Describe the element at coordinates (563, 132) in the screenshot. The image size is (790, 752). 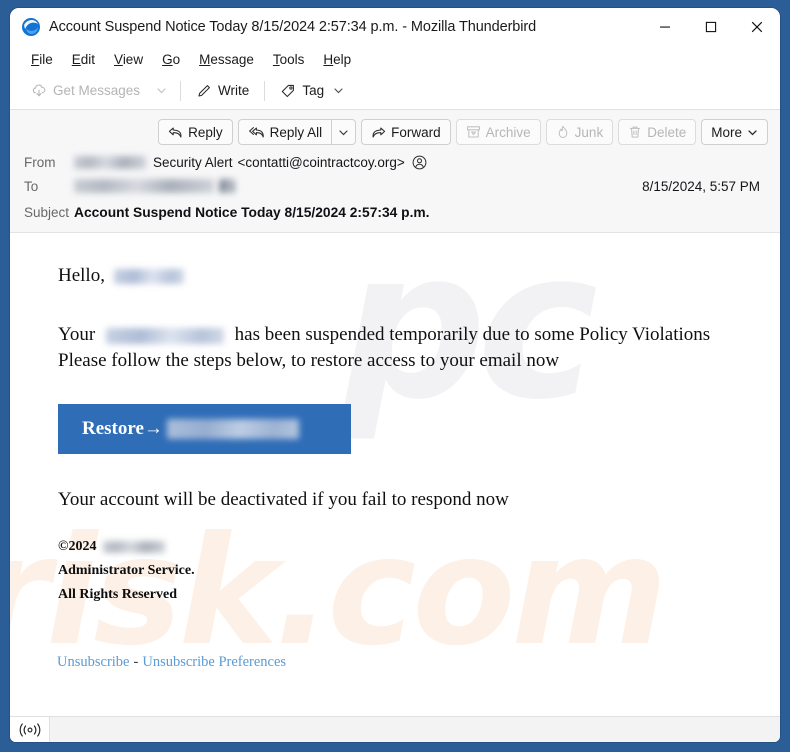
I see `flame-icon` at that location.